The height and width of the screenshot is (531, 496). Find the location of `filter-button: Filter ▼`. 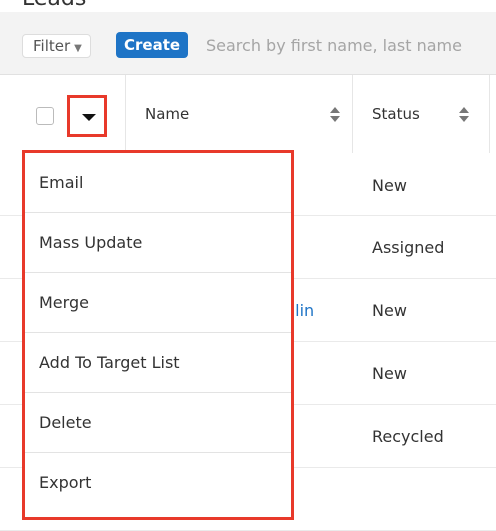

filter-button: Filter ▼ is located at coordinates (56, 46).